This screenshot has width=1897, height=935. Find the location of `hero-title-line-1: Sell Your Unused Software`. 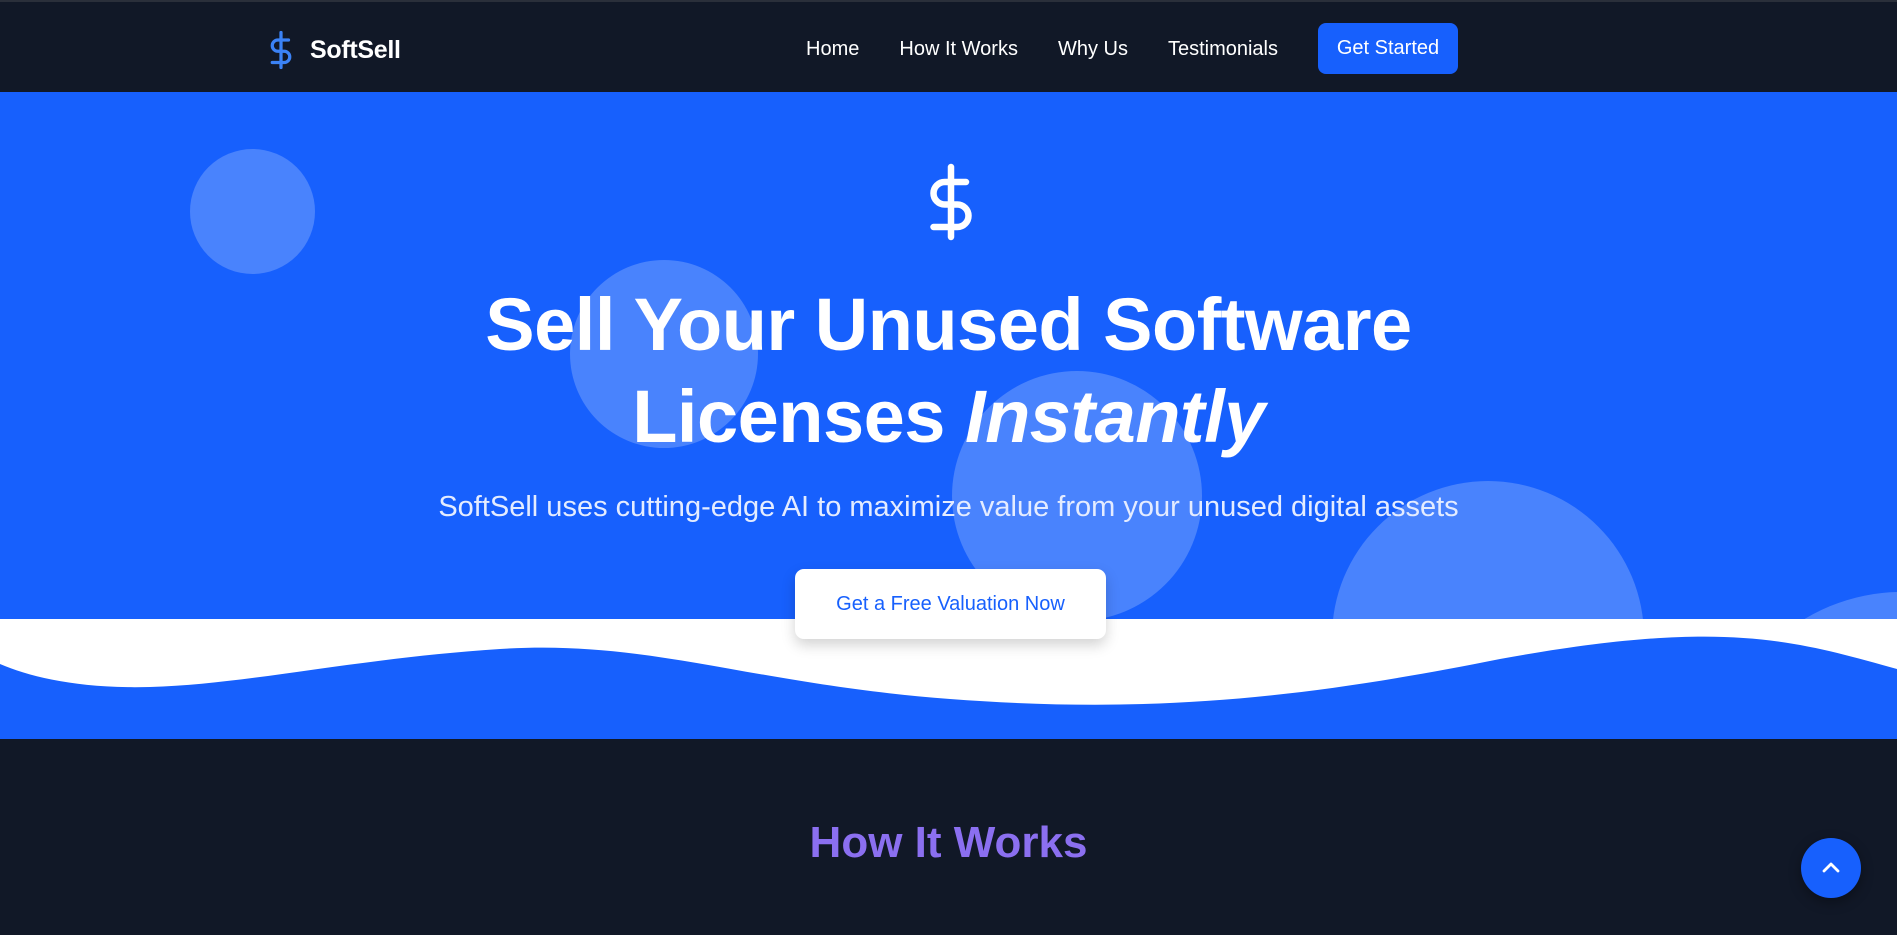

hero-title-line-1: Sell Your Unused Software is located at coordinates (948, 324).